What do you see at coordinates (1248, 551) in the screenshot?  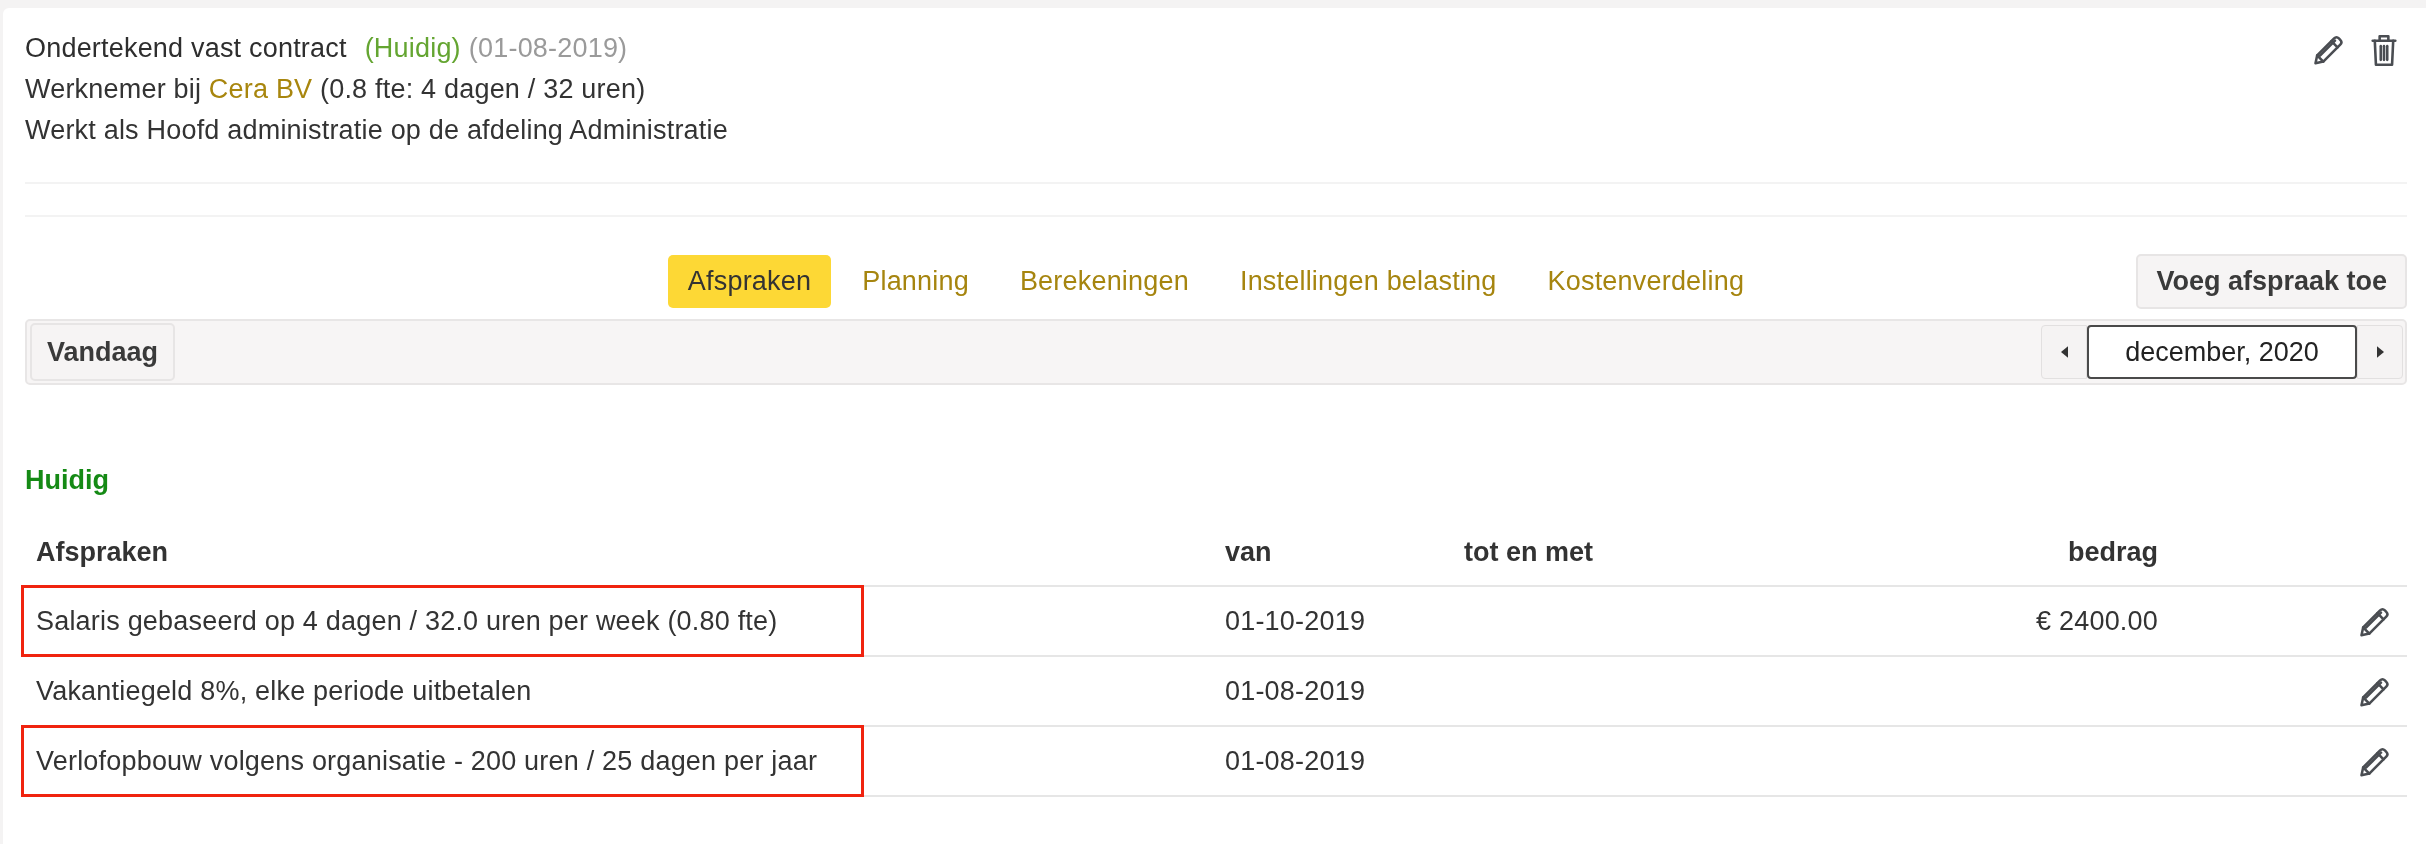 I see `column-header: van` at bounding box center [1248, 551].